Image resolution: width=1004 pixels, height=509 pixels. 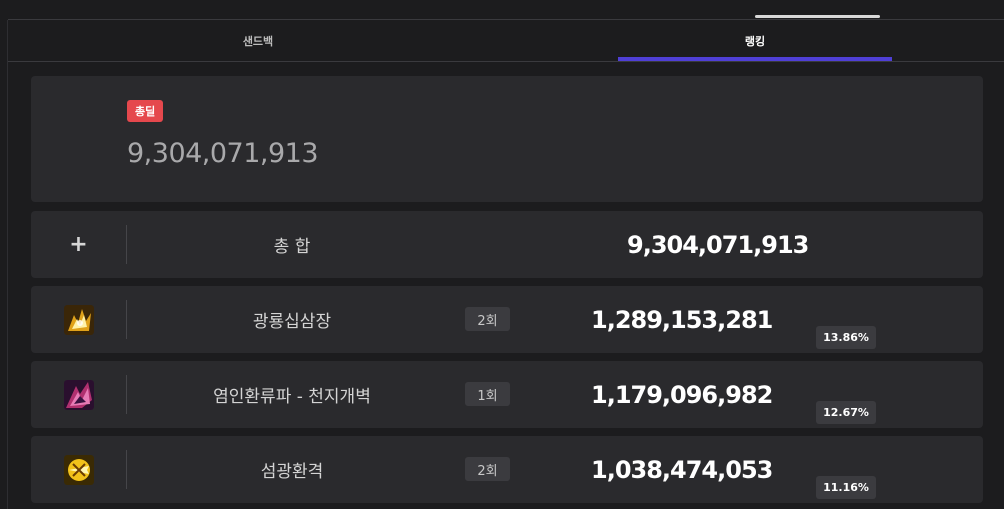 I want to click on skill-row: 염인환류파 - 천지개벽 1회 1,179,096,982 12.67%, so click(x=507, y=394).